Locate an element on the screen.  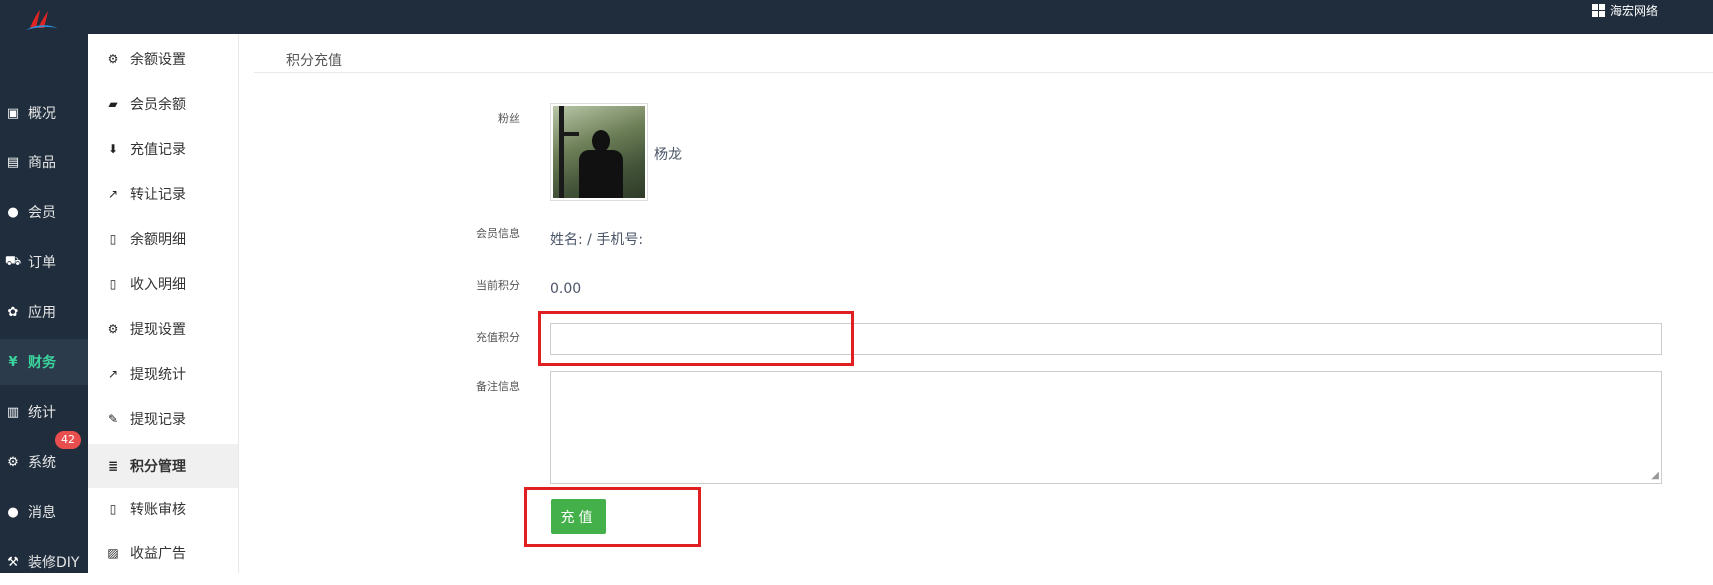
subnav-item-withdraw-stats: ↗ 提现统计 is located at coordinates (163, 374).